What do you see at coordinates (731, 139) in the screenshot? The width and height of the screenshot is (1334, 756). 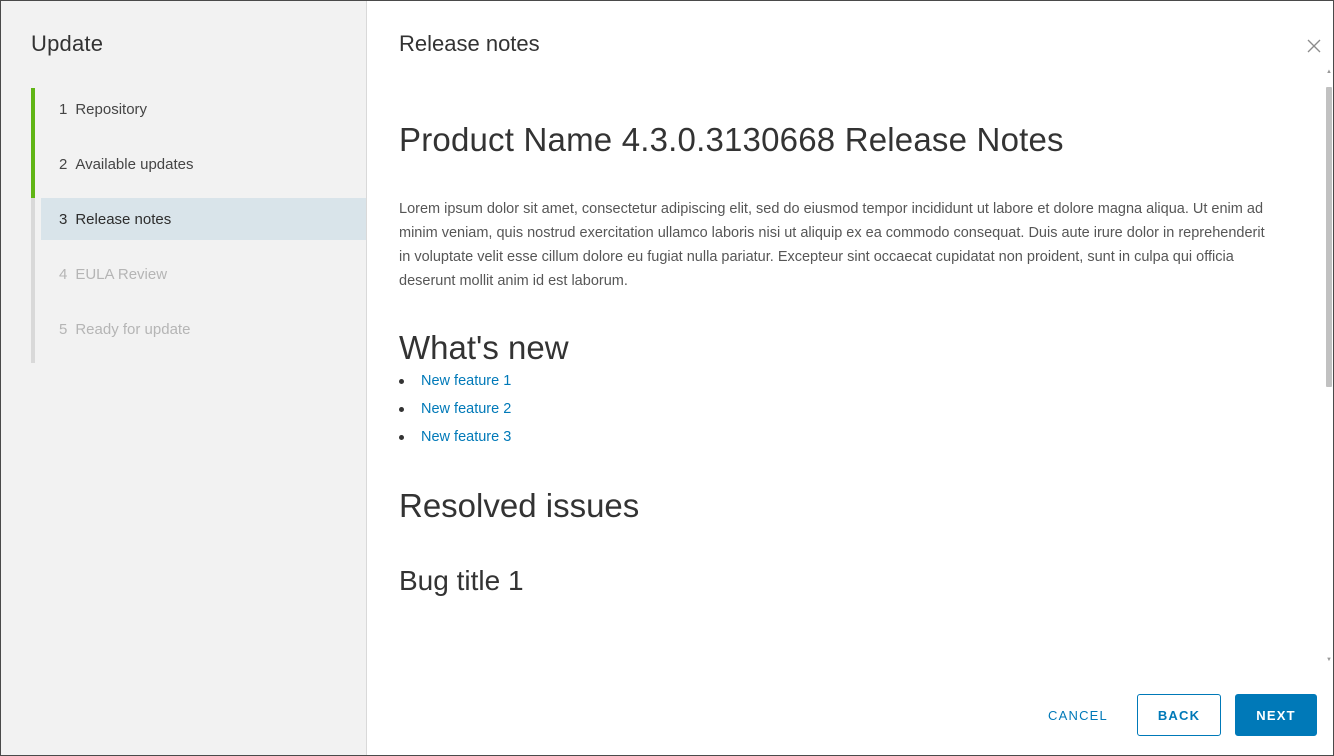 I see `doc-title: Product Name 4.3.0.3130668 Release Notes` at bounding box center [731, 139].